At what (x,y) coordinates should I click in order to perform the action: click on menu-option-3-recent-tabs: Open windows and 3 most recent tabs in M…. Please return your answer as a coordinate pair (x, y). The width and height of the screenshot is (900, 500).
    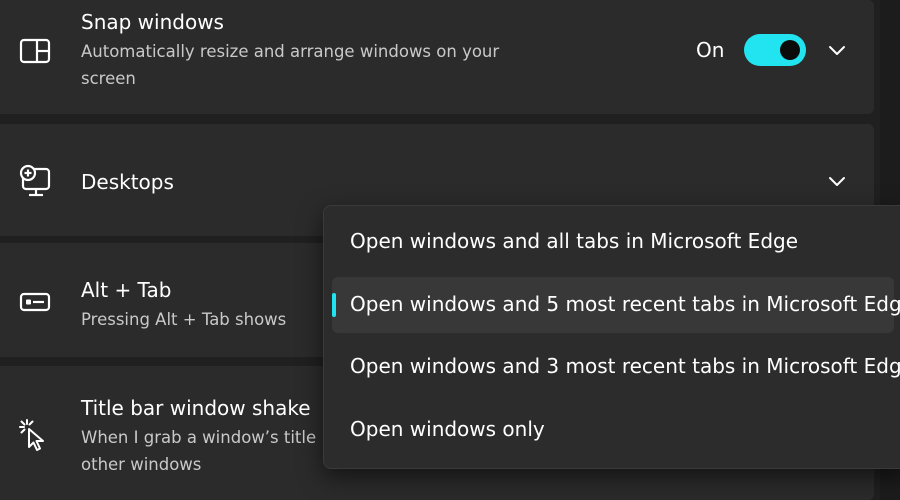
    Looking at the image, I should click on (616, 367).